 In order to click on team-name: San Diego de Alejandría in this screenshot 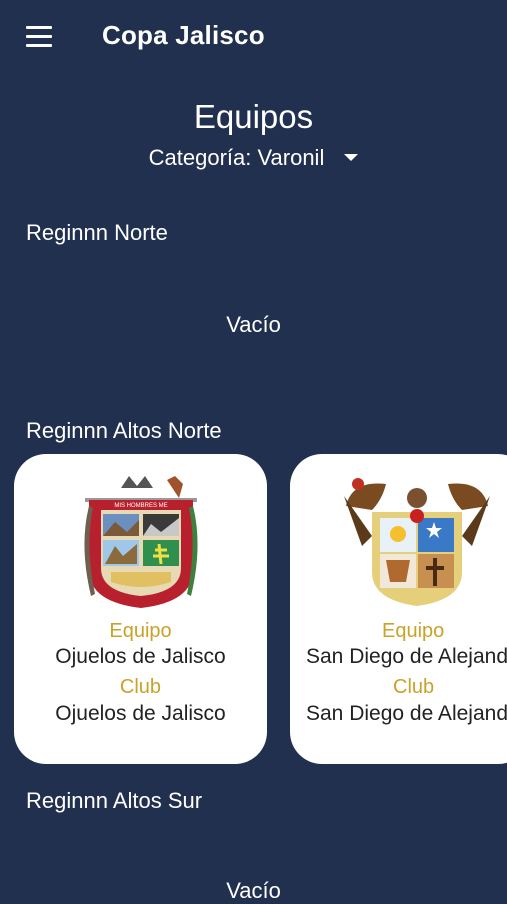, I will do `click(406, 656)`.